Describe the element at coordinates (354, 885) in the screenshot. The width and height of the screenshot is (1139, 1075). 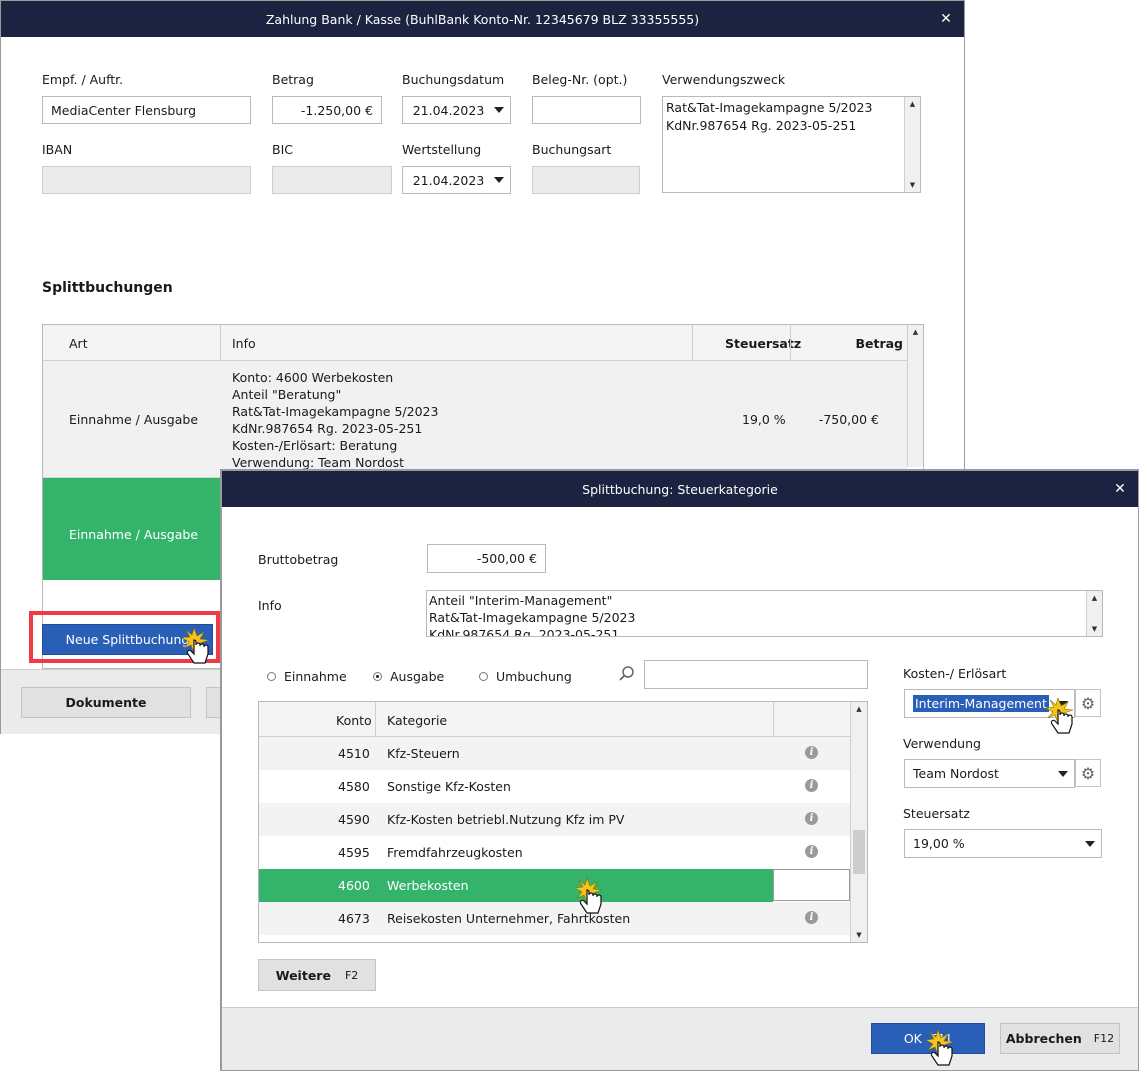
I see `row-konto: 4600` at that location.